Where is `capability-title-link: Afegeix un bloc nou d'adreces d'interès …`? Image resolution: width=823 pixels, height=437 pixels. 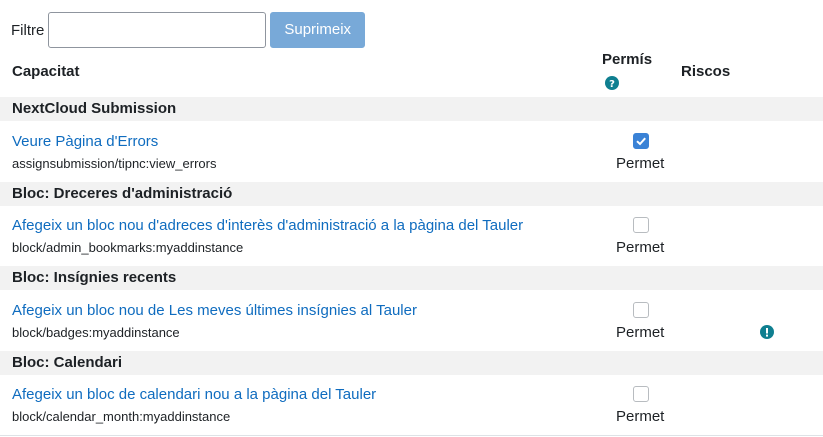 capability-title-link: Afegeix un bloc nou d'adreces d'interès … is located at coordinates (267, 225).